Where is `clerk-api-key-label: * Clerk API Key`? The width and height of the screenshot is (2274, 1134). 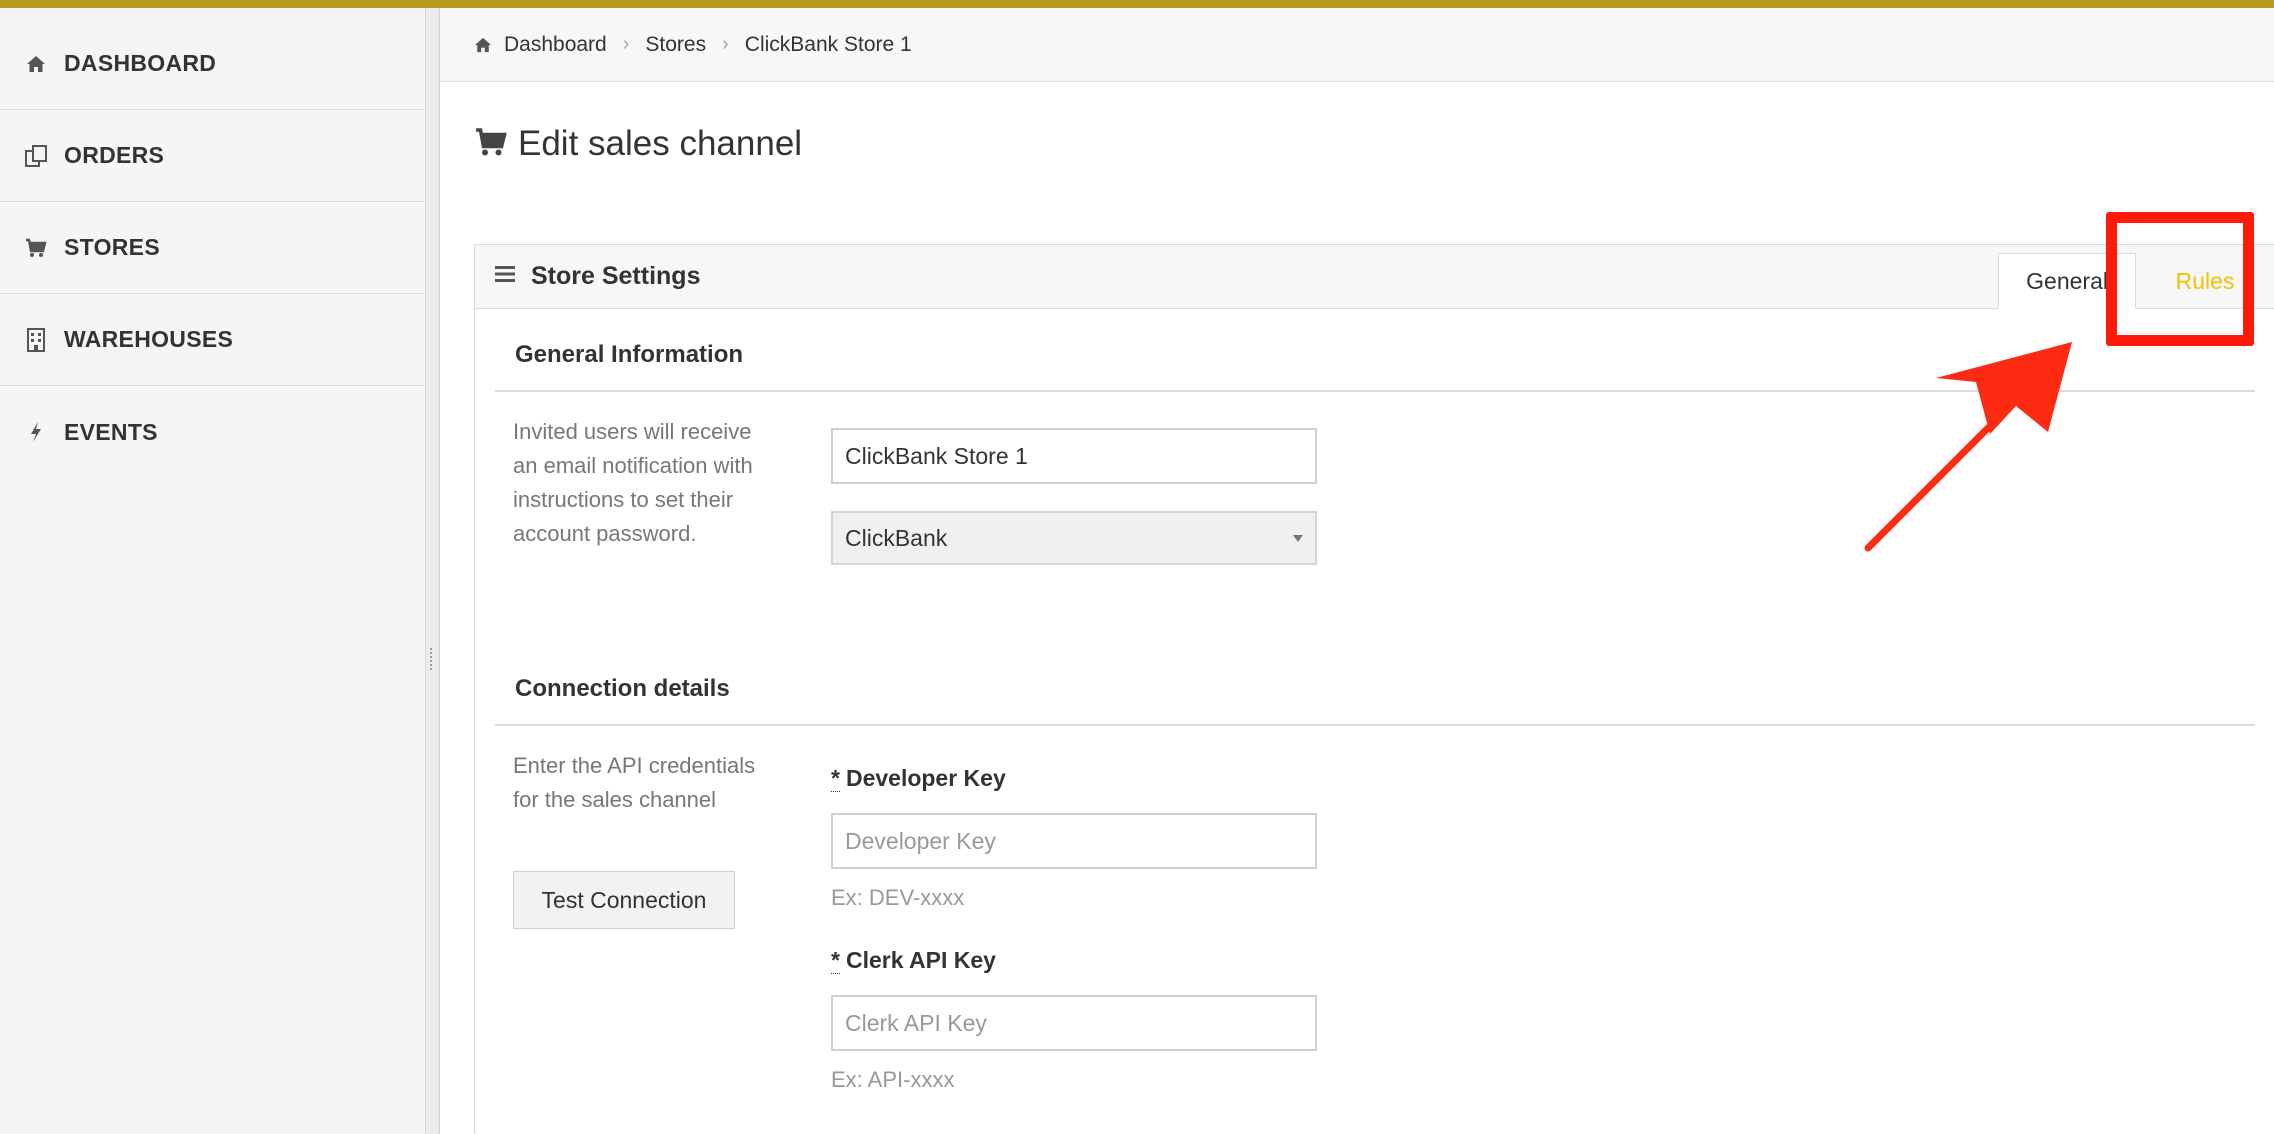 clerk-api-key-label: * Clerk API Key is located at coordinates (913, 960).